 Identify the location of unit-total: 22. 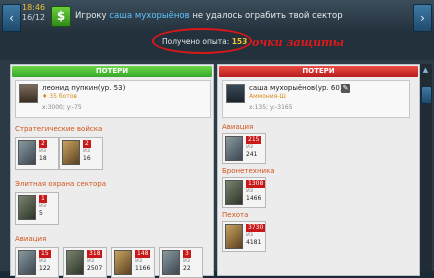
(187, 268).